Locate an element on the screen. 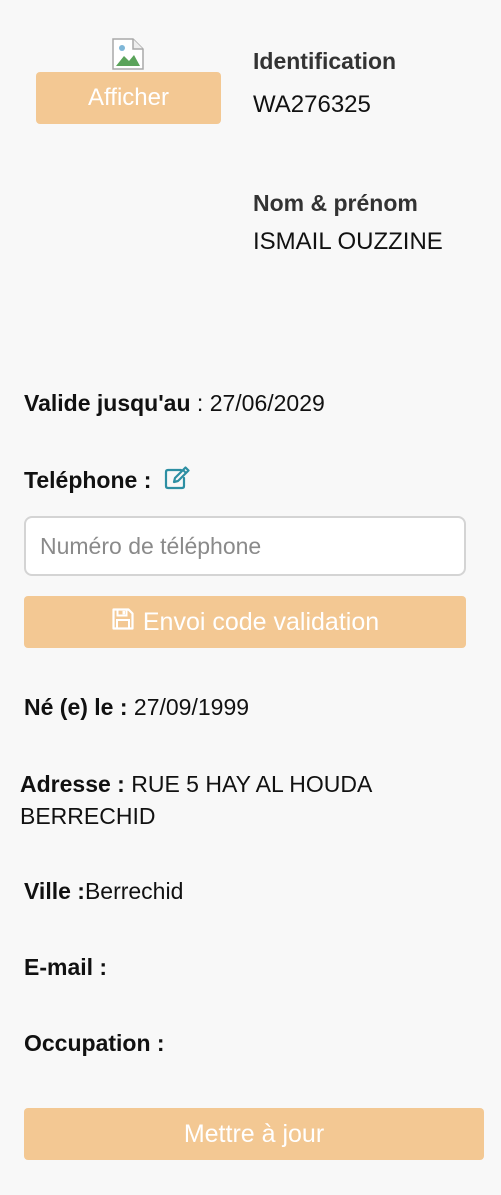 The width and height of the screenshot is (501, 1195). city-value: Berrechid is located at coordinates (134, 891).